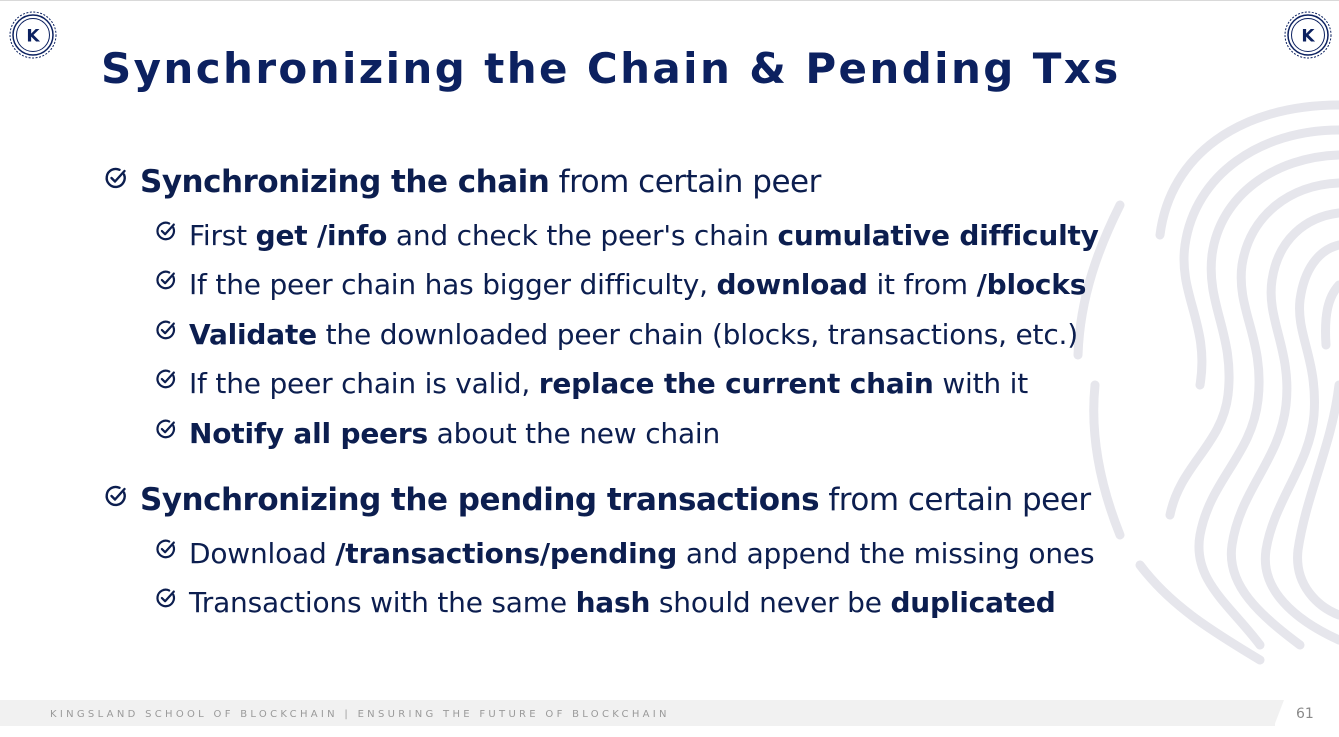 The width and height of the screenshot is (1339, 737). I want to click on top-divider, so click(669, 0).